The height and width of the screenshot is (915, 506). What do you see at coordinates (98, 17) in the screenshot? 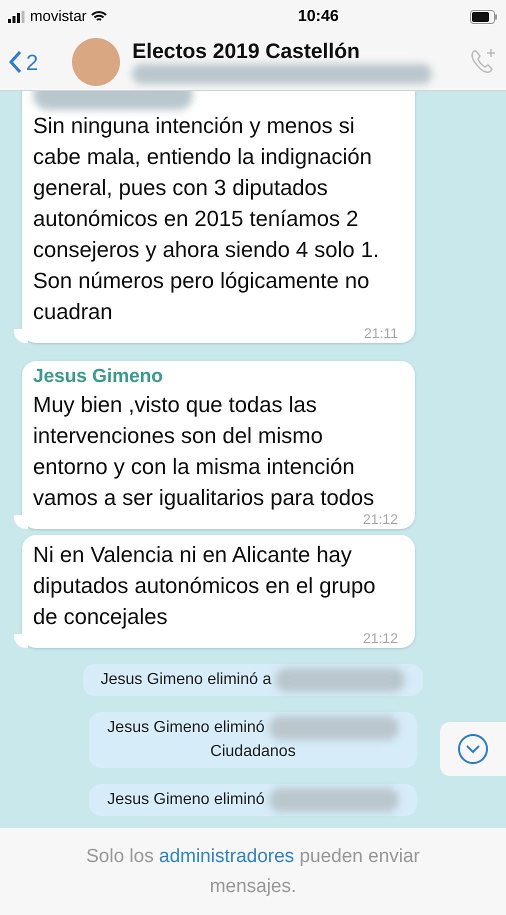
I see `wifi-icon` at bounding box center [98, 17].